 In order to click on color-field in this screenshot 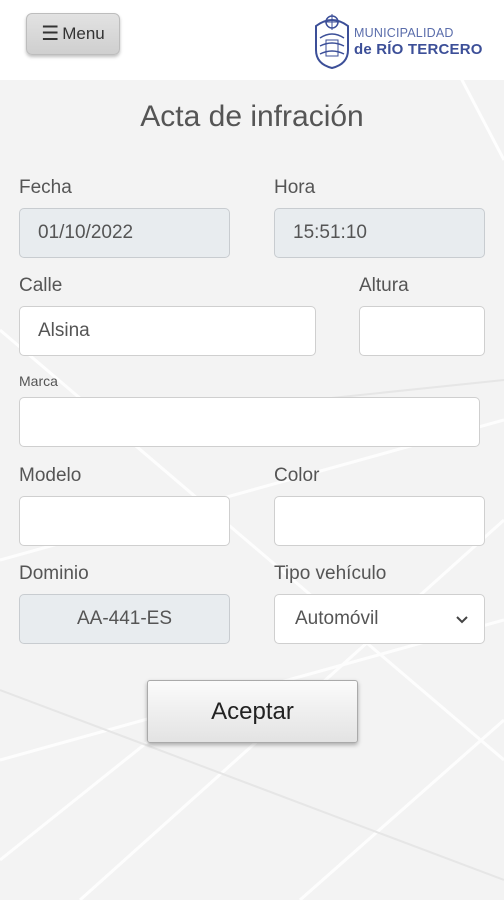, I will do `click(379, 521)`.